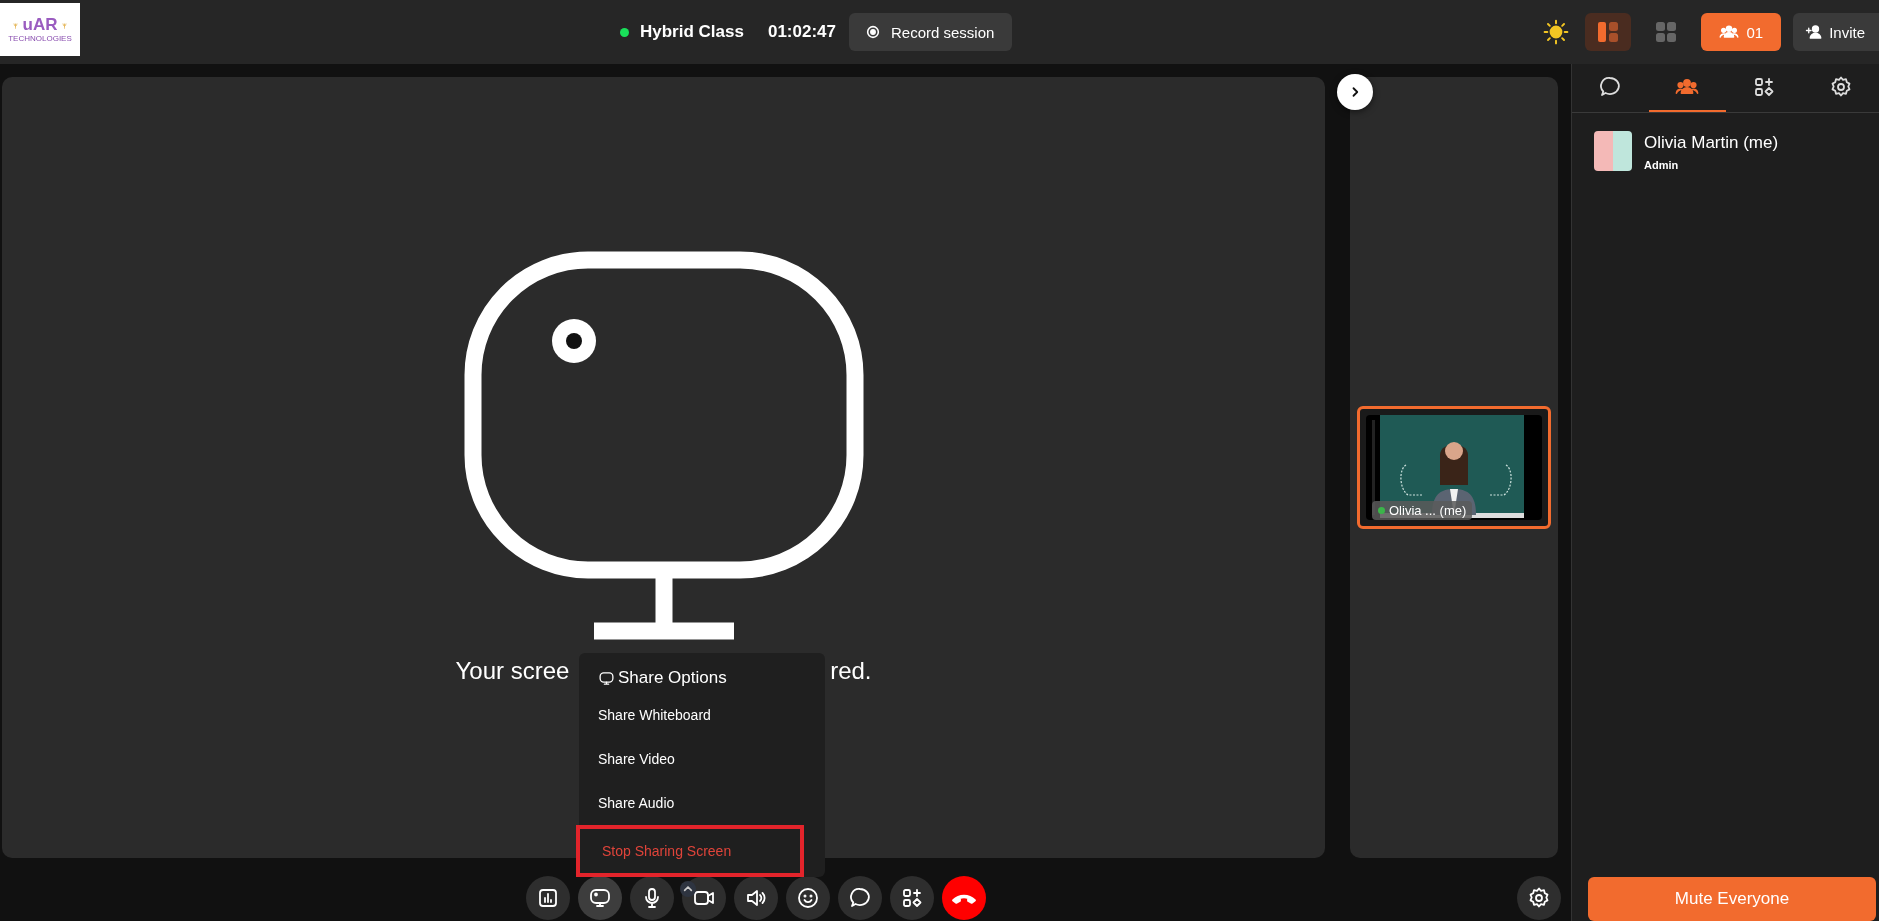 This screenshot has width=1879, height=921. Describe the element at coordinates (40, 24) in the screenshot. I see `logo-text: uAR` at that location.